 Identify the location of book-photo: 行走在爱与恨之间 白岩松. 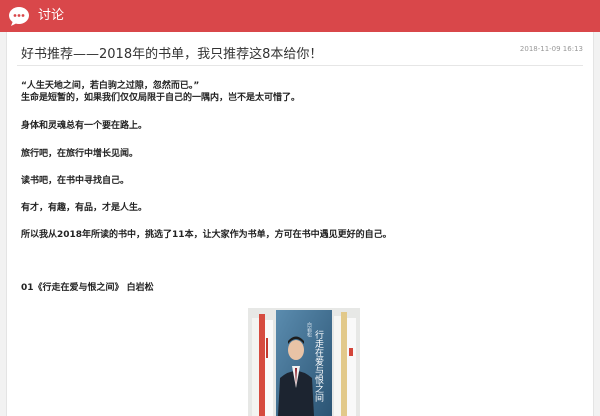
(304, 362).